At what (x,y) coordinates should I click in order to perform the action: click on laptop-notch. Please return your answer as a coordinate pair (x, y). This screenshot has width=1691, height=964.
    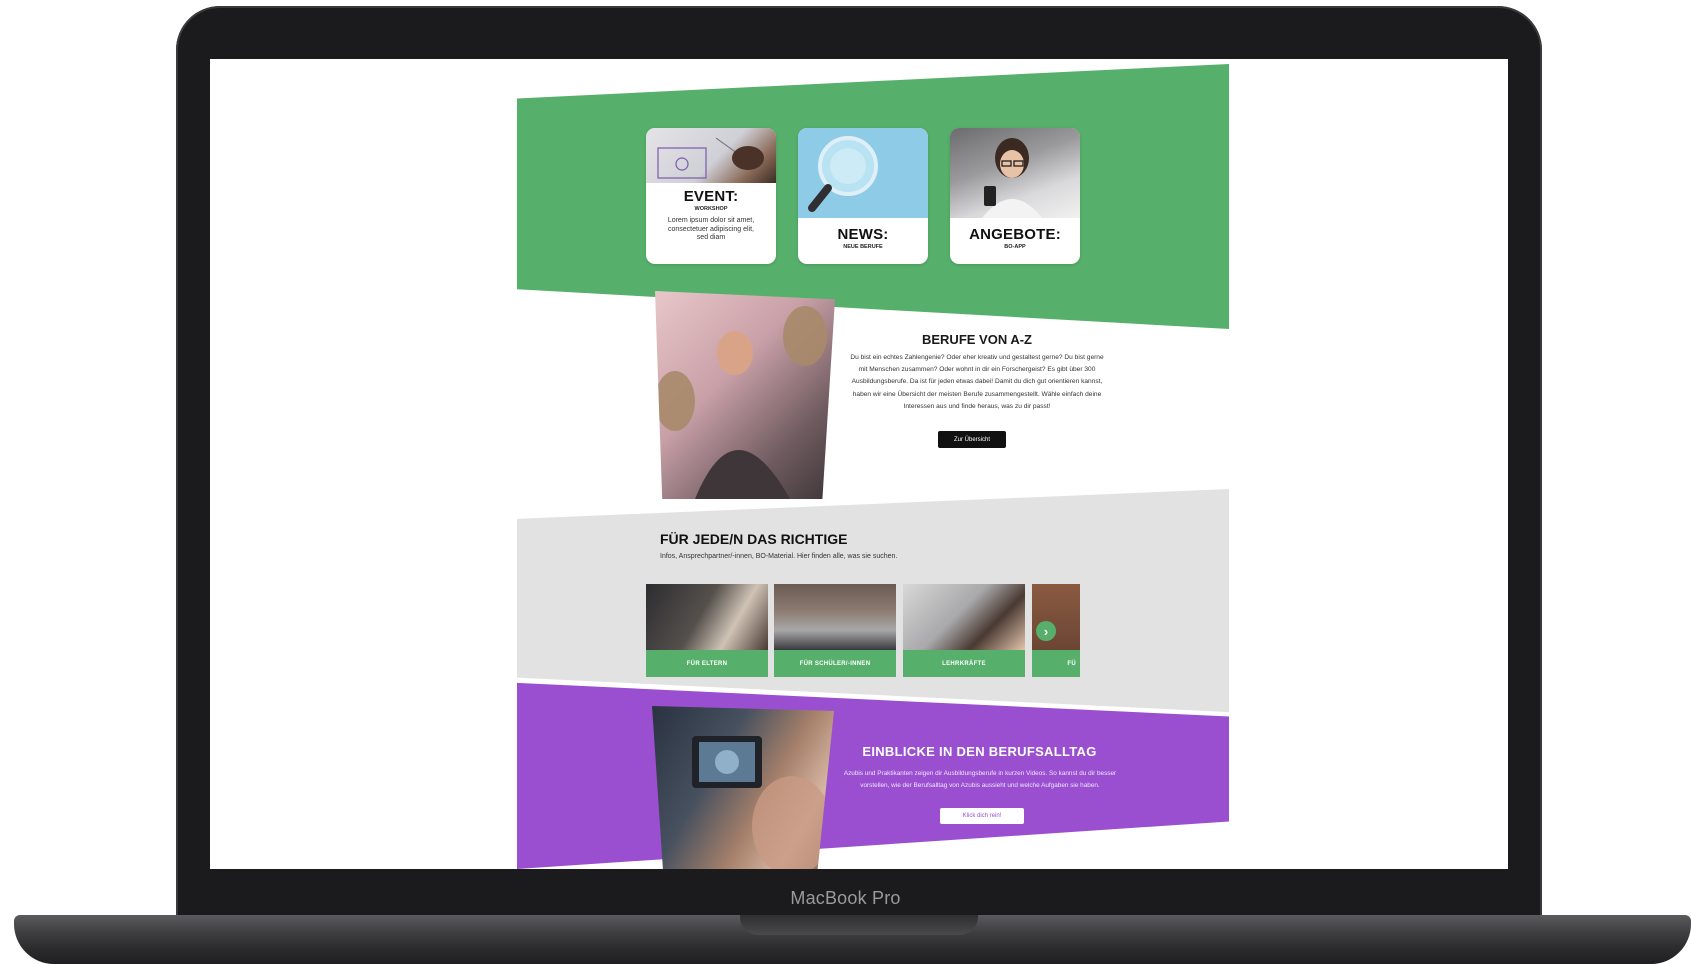
    Looking at the image, I should click on (859, 925).